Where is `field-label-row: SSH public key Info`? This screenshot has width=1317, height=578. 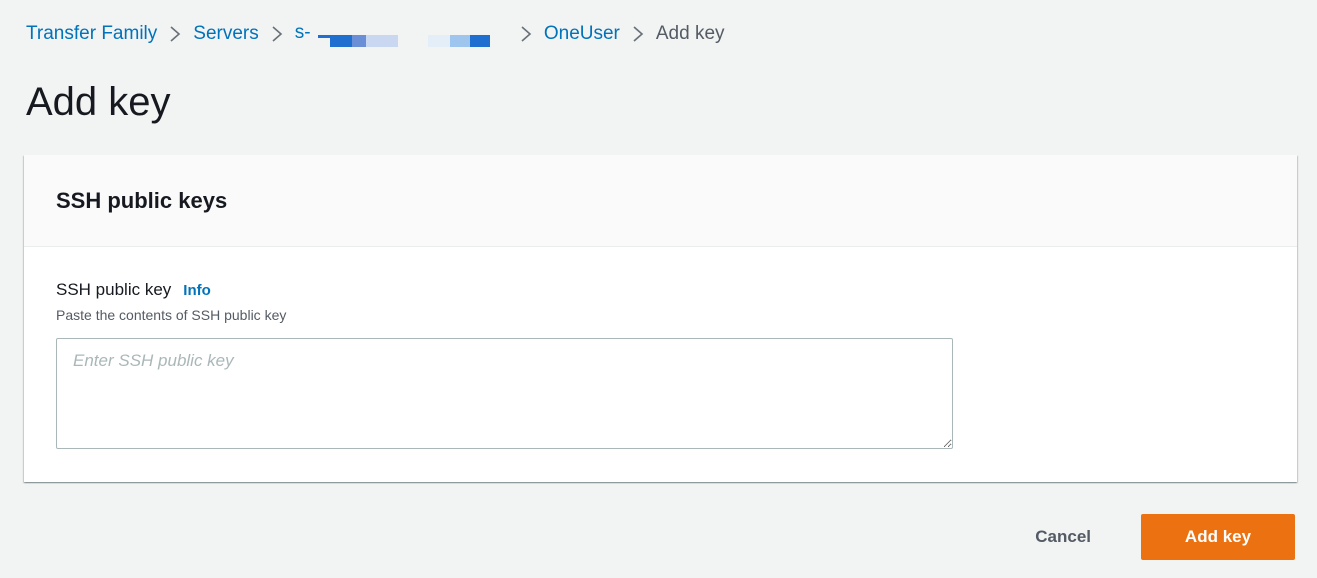
field-label-row: SSH public key Info is located at coordinates (133, 290).